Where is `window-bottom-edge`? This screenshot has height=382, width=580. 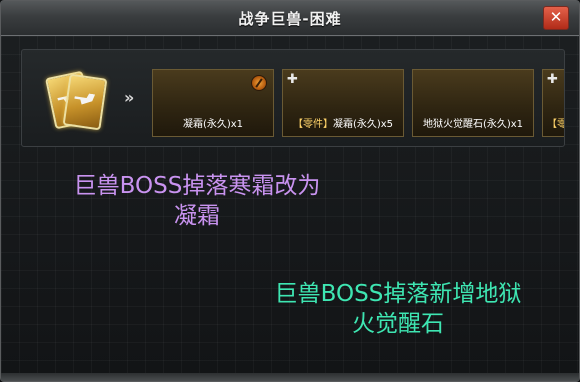 window-bottom-edge is located at coordinates (290, 377).